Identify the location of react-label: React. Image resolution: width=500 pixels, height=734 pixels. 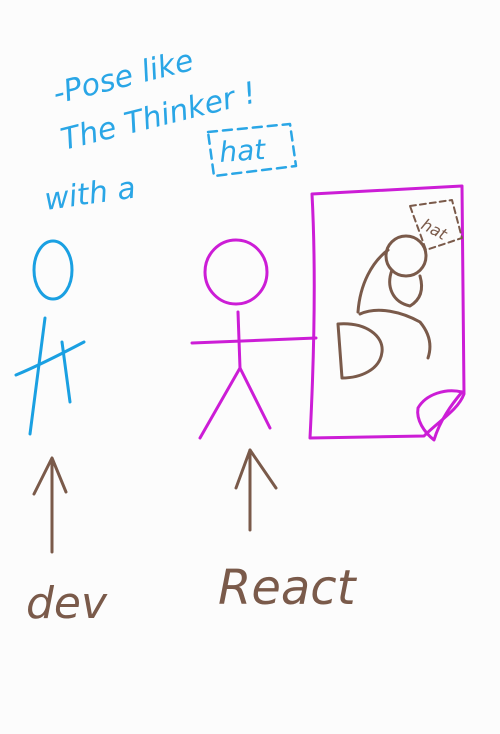
(288, 588).